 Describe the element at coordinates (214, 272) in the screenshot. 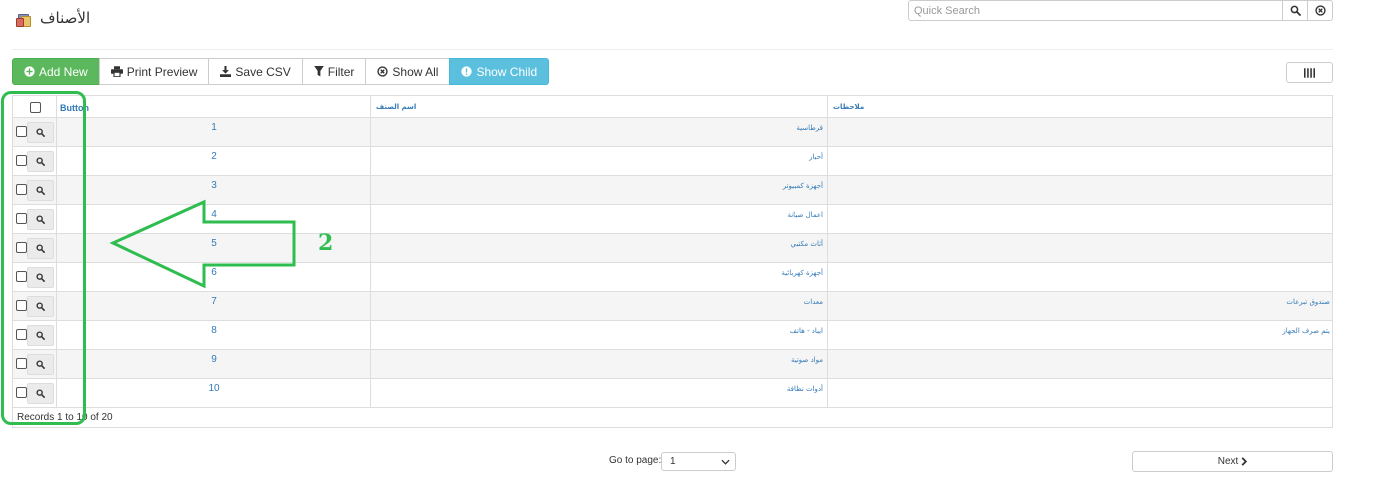

I see `row-number-link: 6` at that location.